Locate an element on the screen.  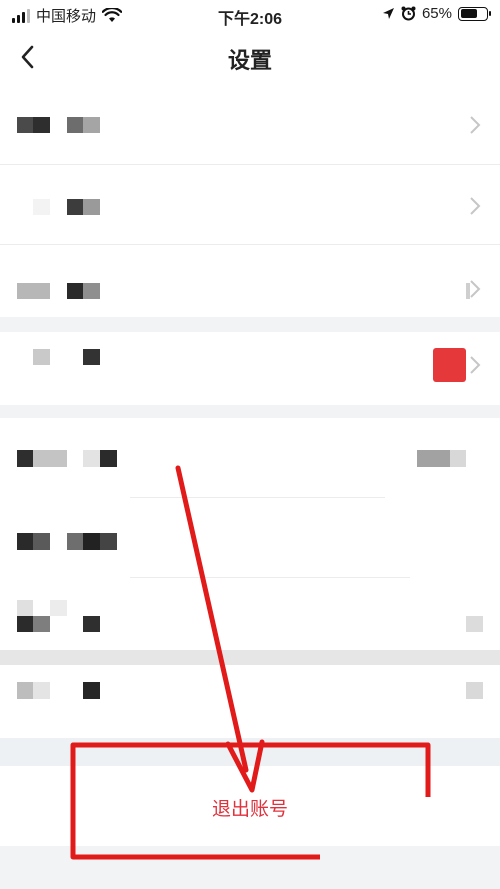
battery-icon is located at coordinates (474, 13).